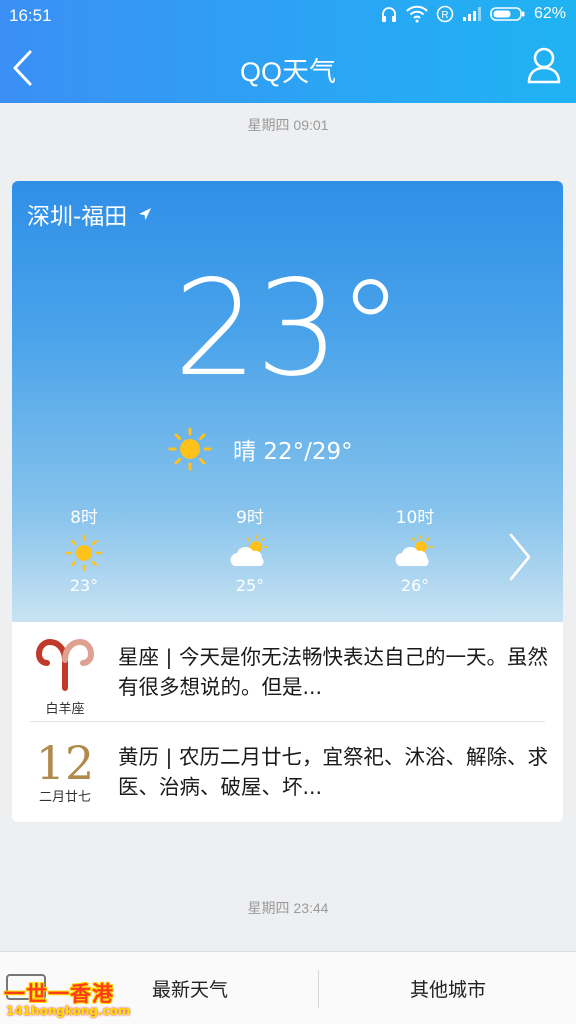  I want to click on hourly-item: 8时 23°, so click(84, 549).